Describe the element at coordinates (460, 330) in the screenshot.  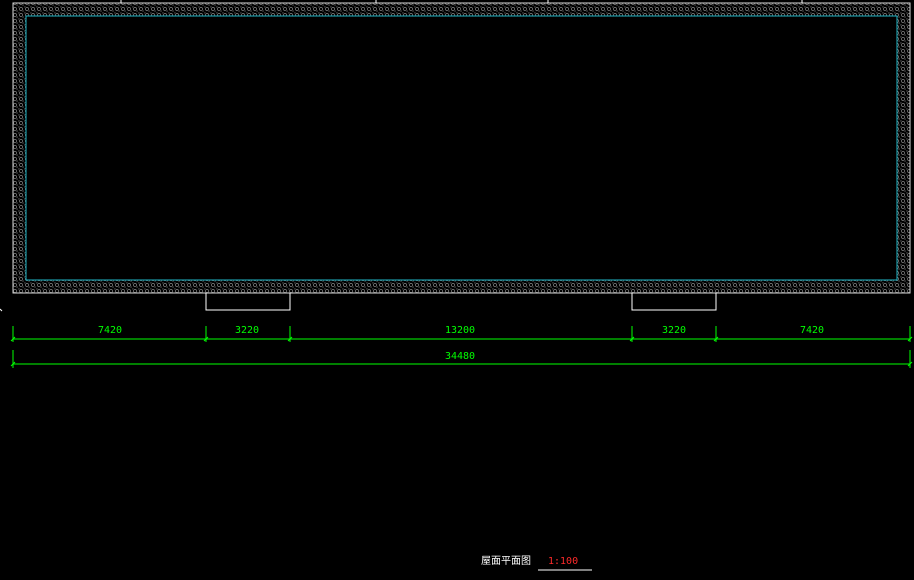
I see `dimension-label-3: 13200` at that location.